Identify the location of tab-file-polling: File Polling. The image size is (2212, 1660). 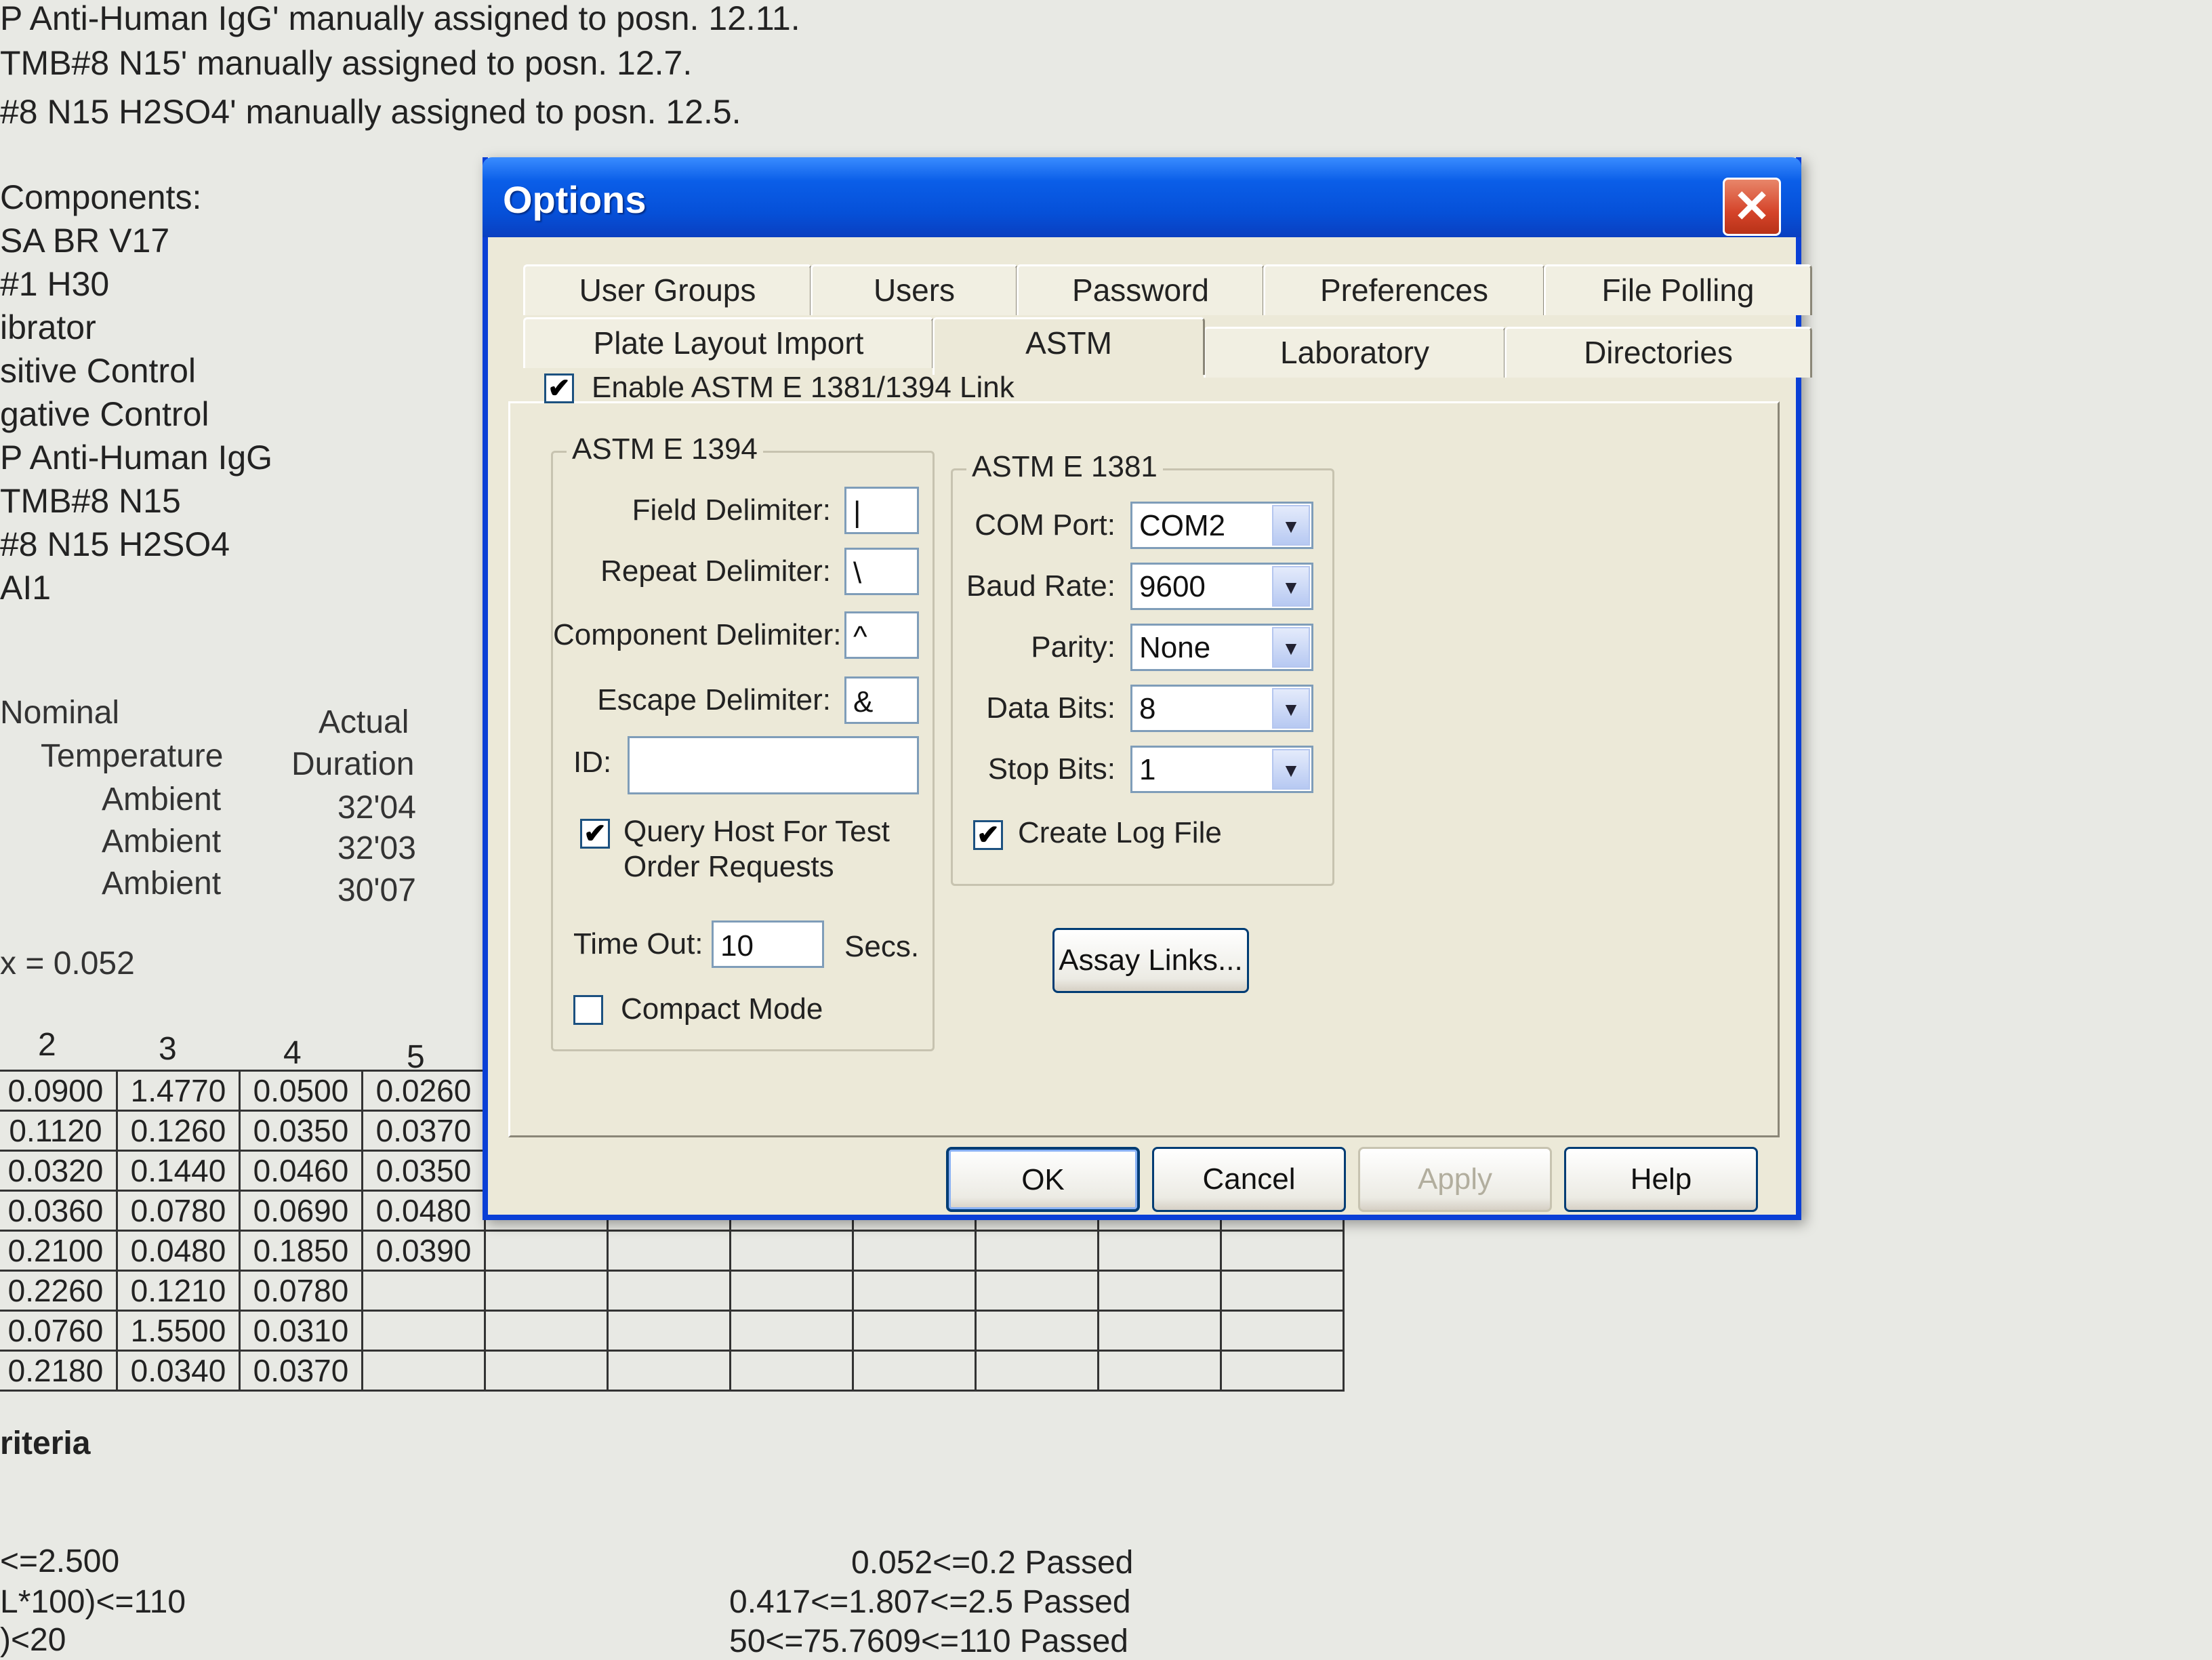
(1678, 289).